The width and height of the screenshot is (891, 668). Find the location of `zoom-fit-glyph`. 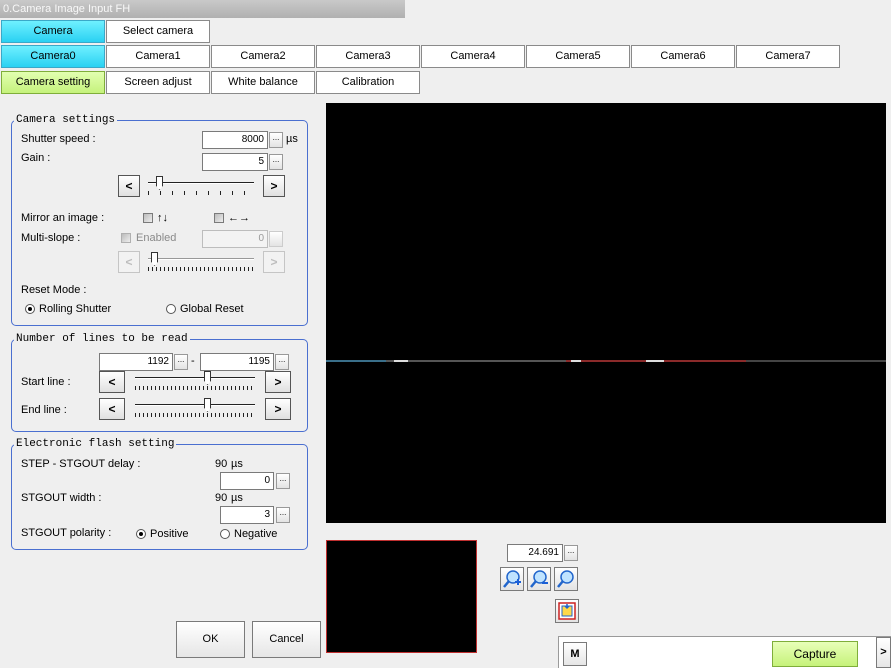

zoom-fit-glyph is located at coordinates (565, 579).